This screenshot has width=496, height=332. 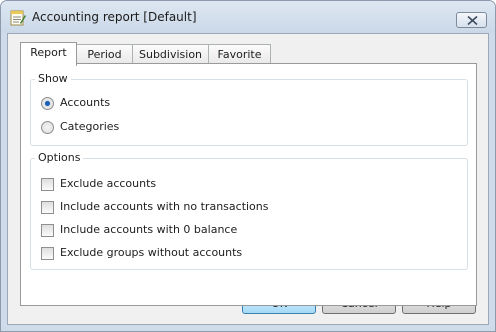 I want to click on include-no-transactions-checkbox-box, so click(x=47, y=207).